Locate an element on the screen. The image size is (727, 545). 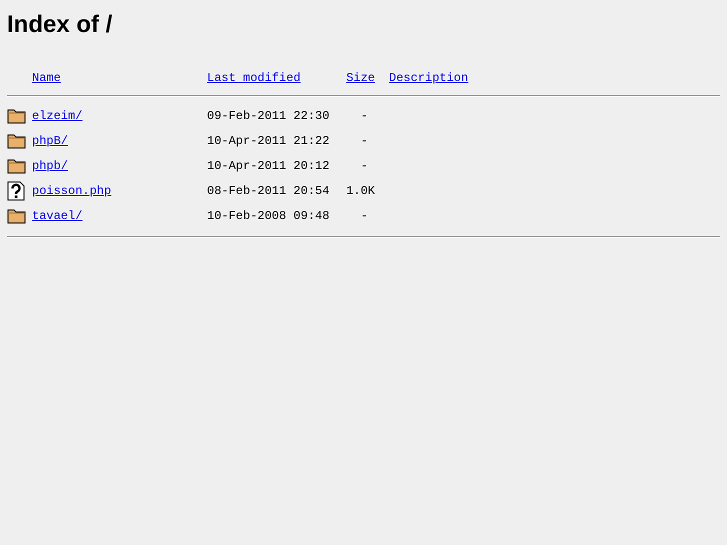
modified-date: 10-Feb-2008 09:48 is located at coordinates (268, 215).